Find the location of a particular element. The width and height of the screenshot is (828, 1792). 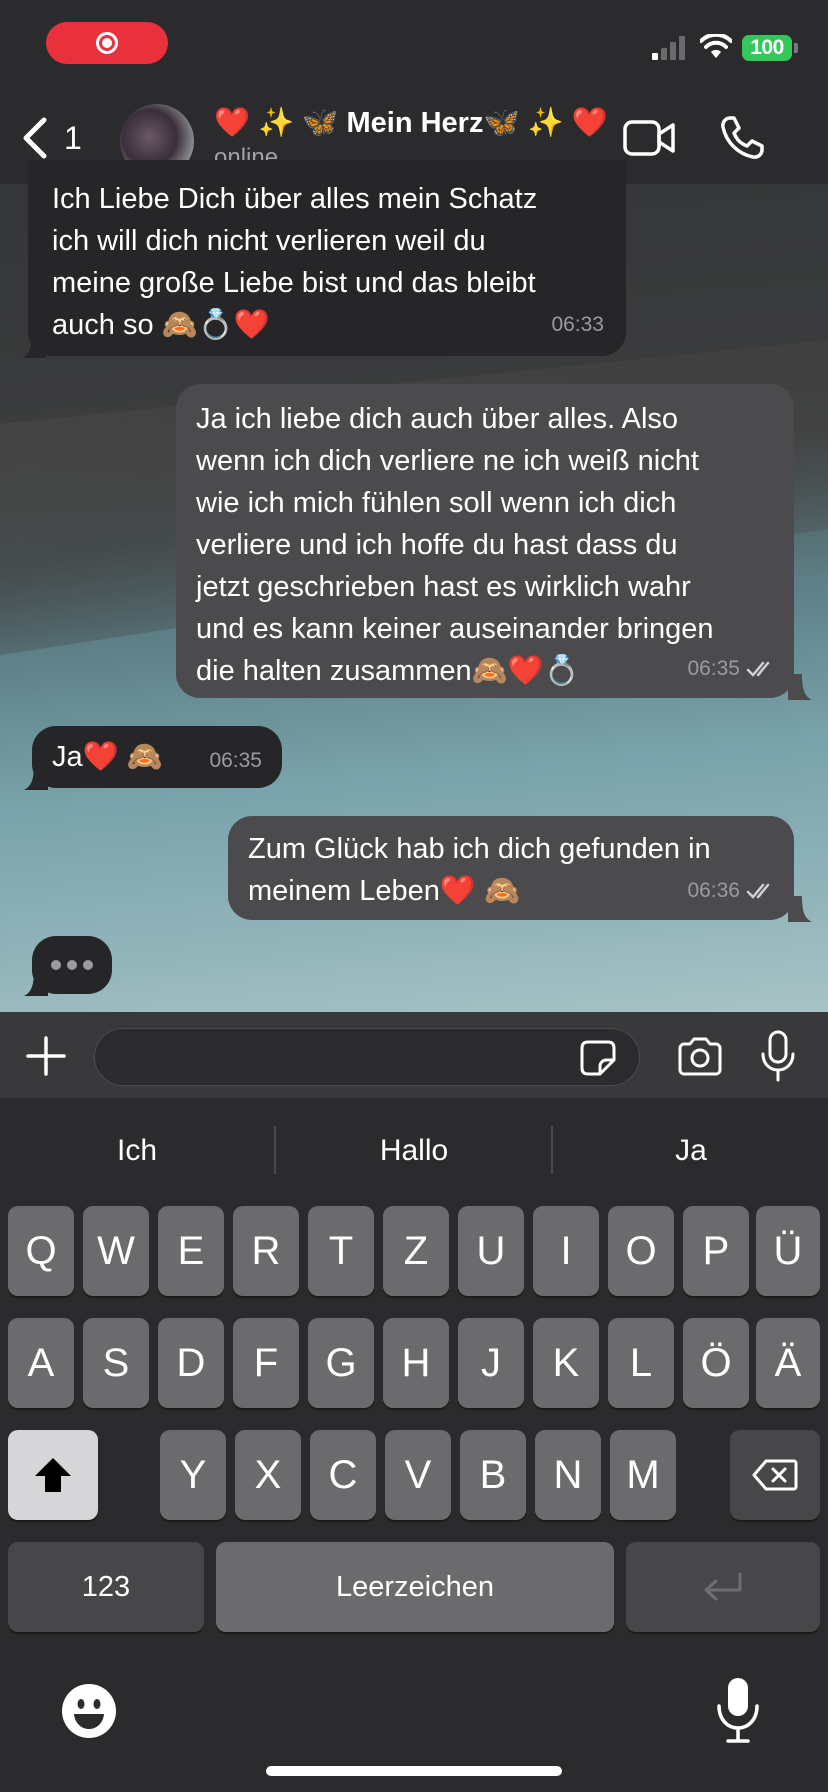

message-composer is located at coordinates (414, 1055).